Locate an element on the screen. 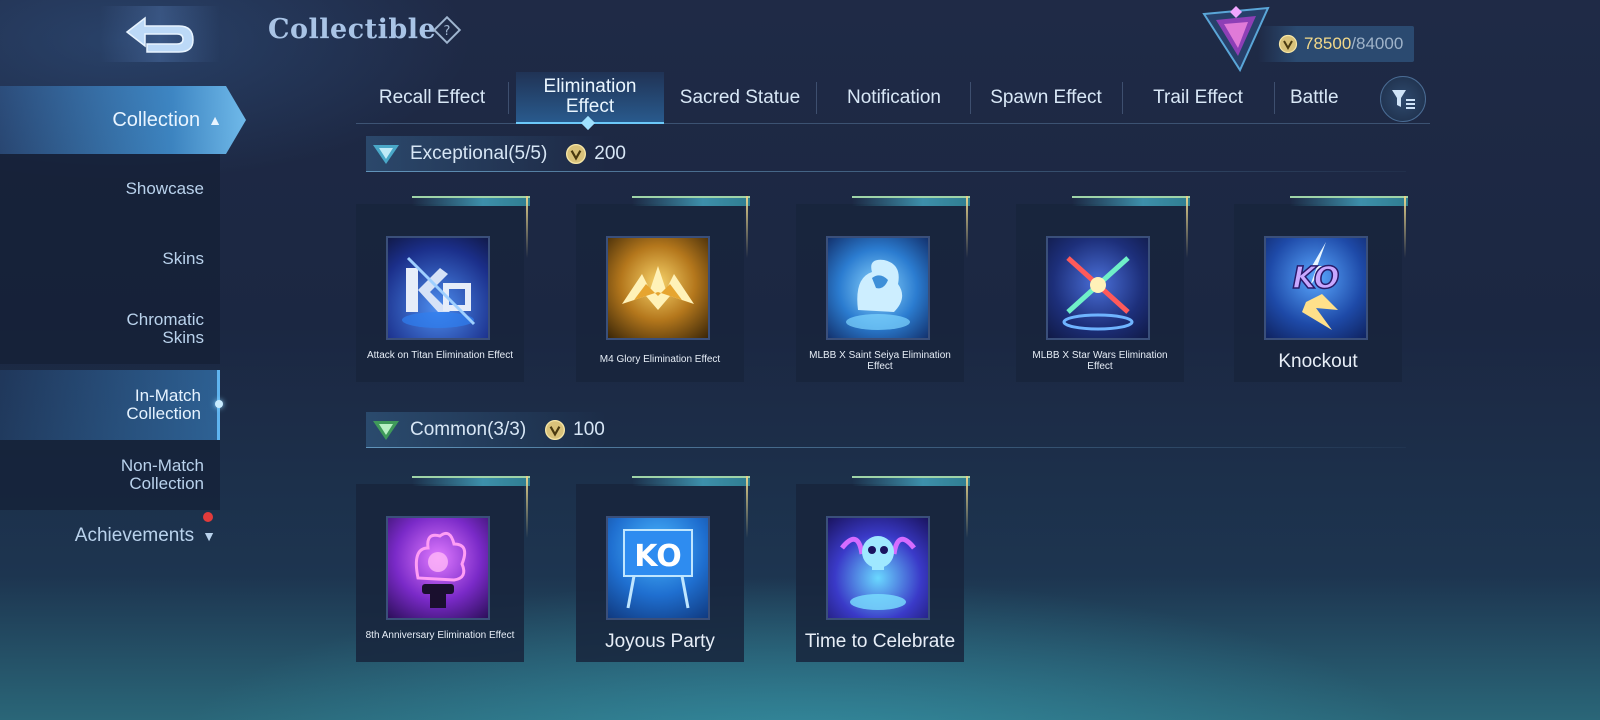  tab-spawn-effect: Spawn Effect is located at coordinates (1046, 98).